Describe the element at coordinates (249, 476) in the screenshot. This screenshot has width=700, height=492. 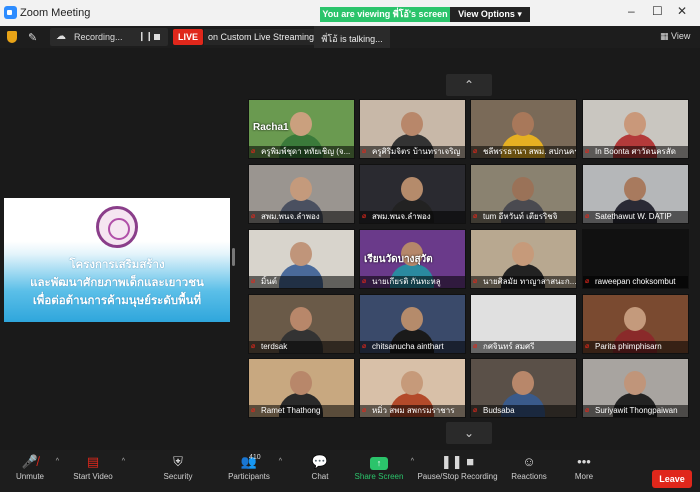
I see `participants-label: Participants` at that location.